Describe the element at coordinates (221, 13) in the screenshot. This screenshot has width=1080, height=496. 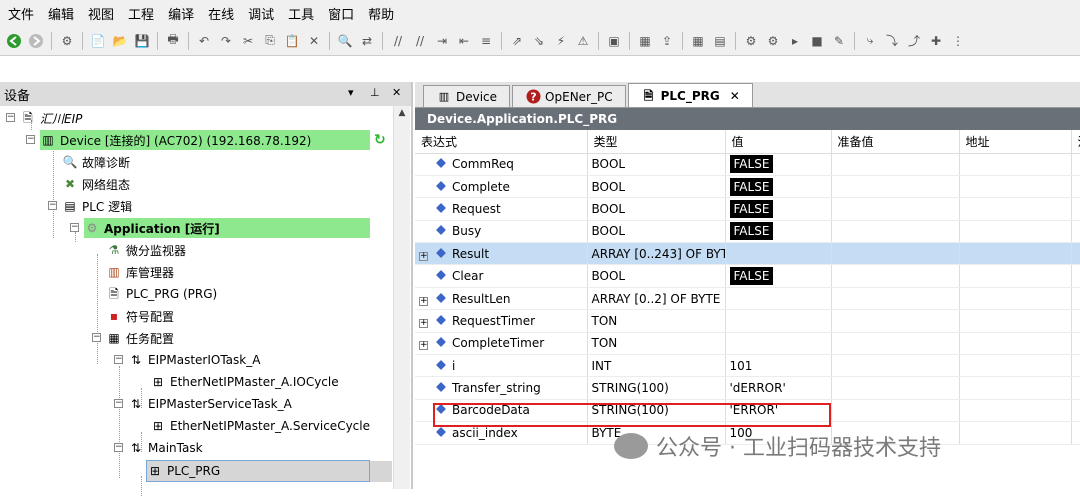
I see `menu-online: 在线` at that location.